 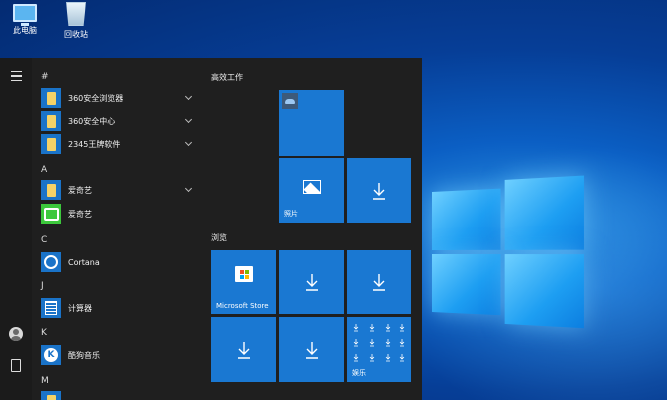 I want to click on app-label: 2345王牌软件, so click(x=94, y=144).